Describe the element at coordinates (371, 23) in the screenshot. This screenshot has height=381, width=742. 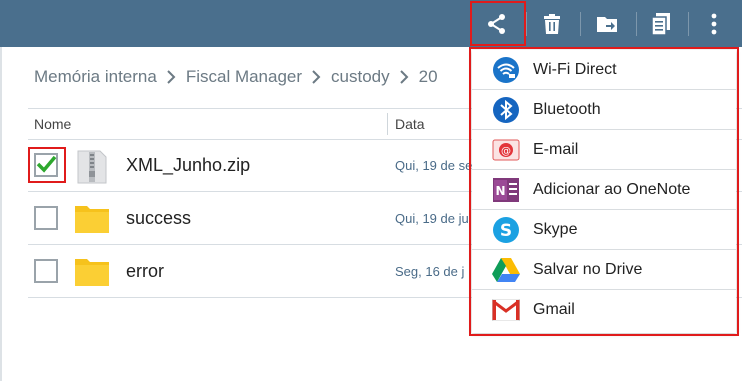
I see `top-toolbar` at that location.